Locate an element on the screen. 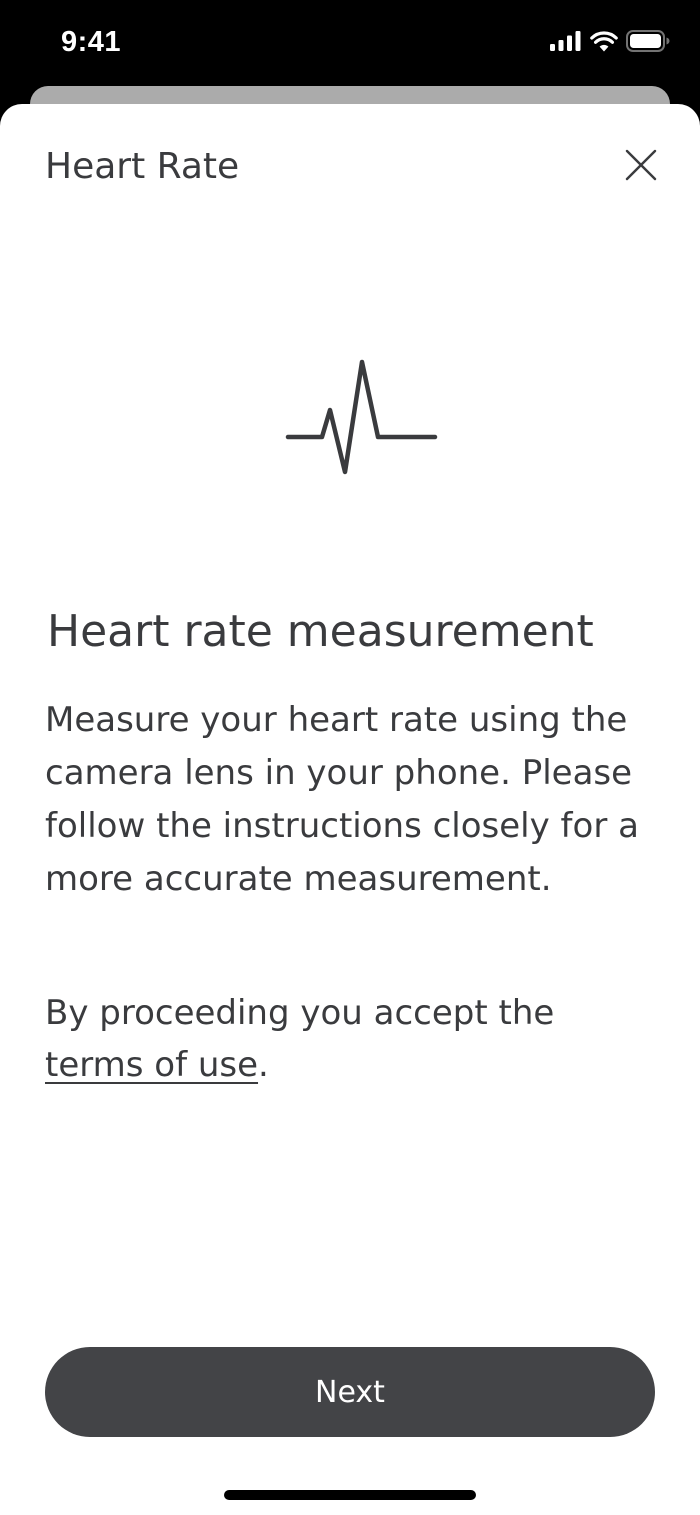 This screenshot has width=700, height=1515. cellular-signal-icon is located at coordinates (565, 41).